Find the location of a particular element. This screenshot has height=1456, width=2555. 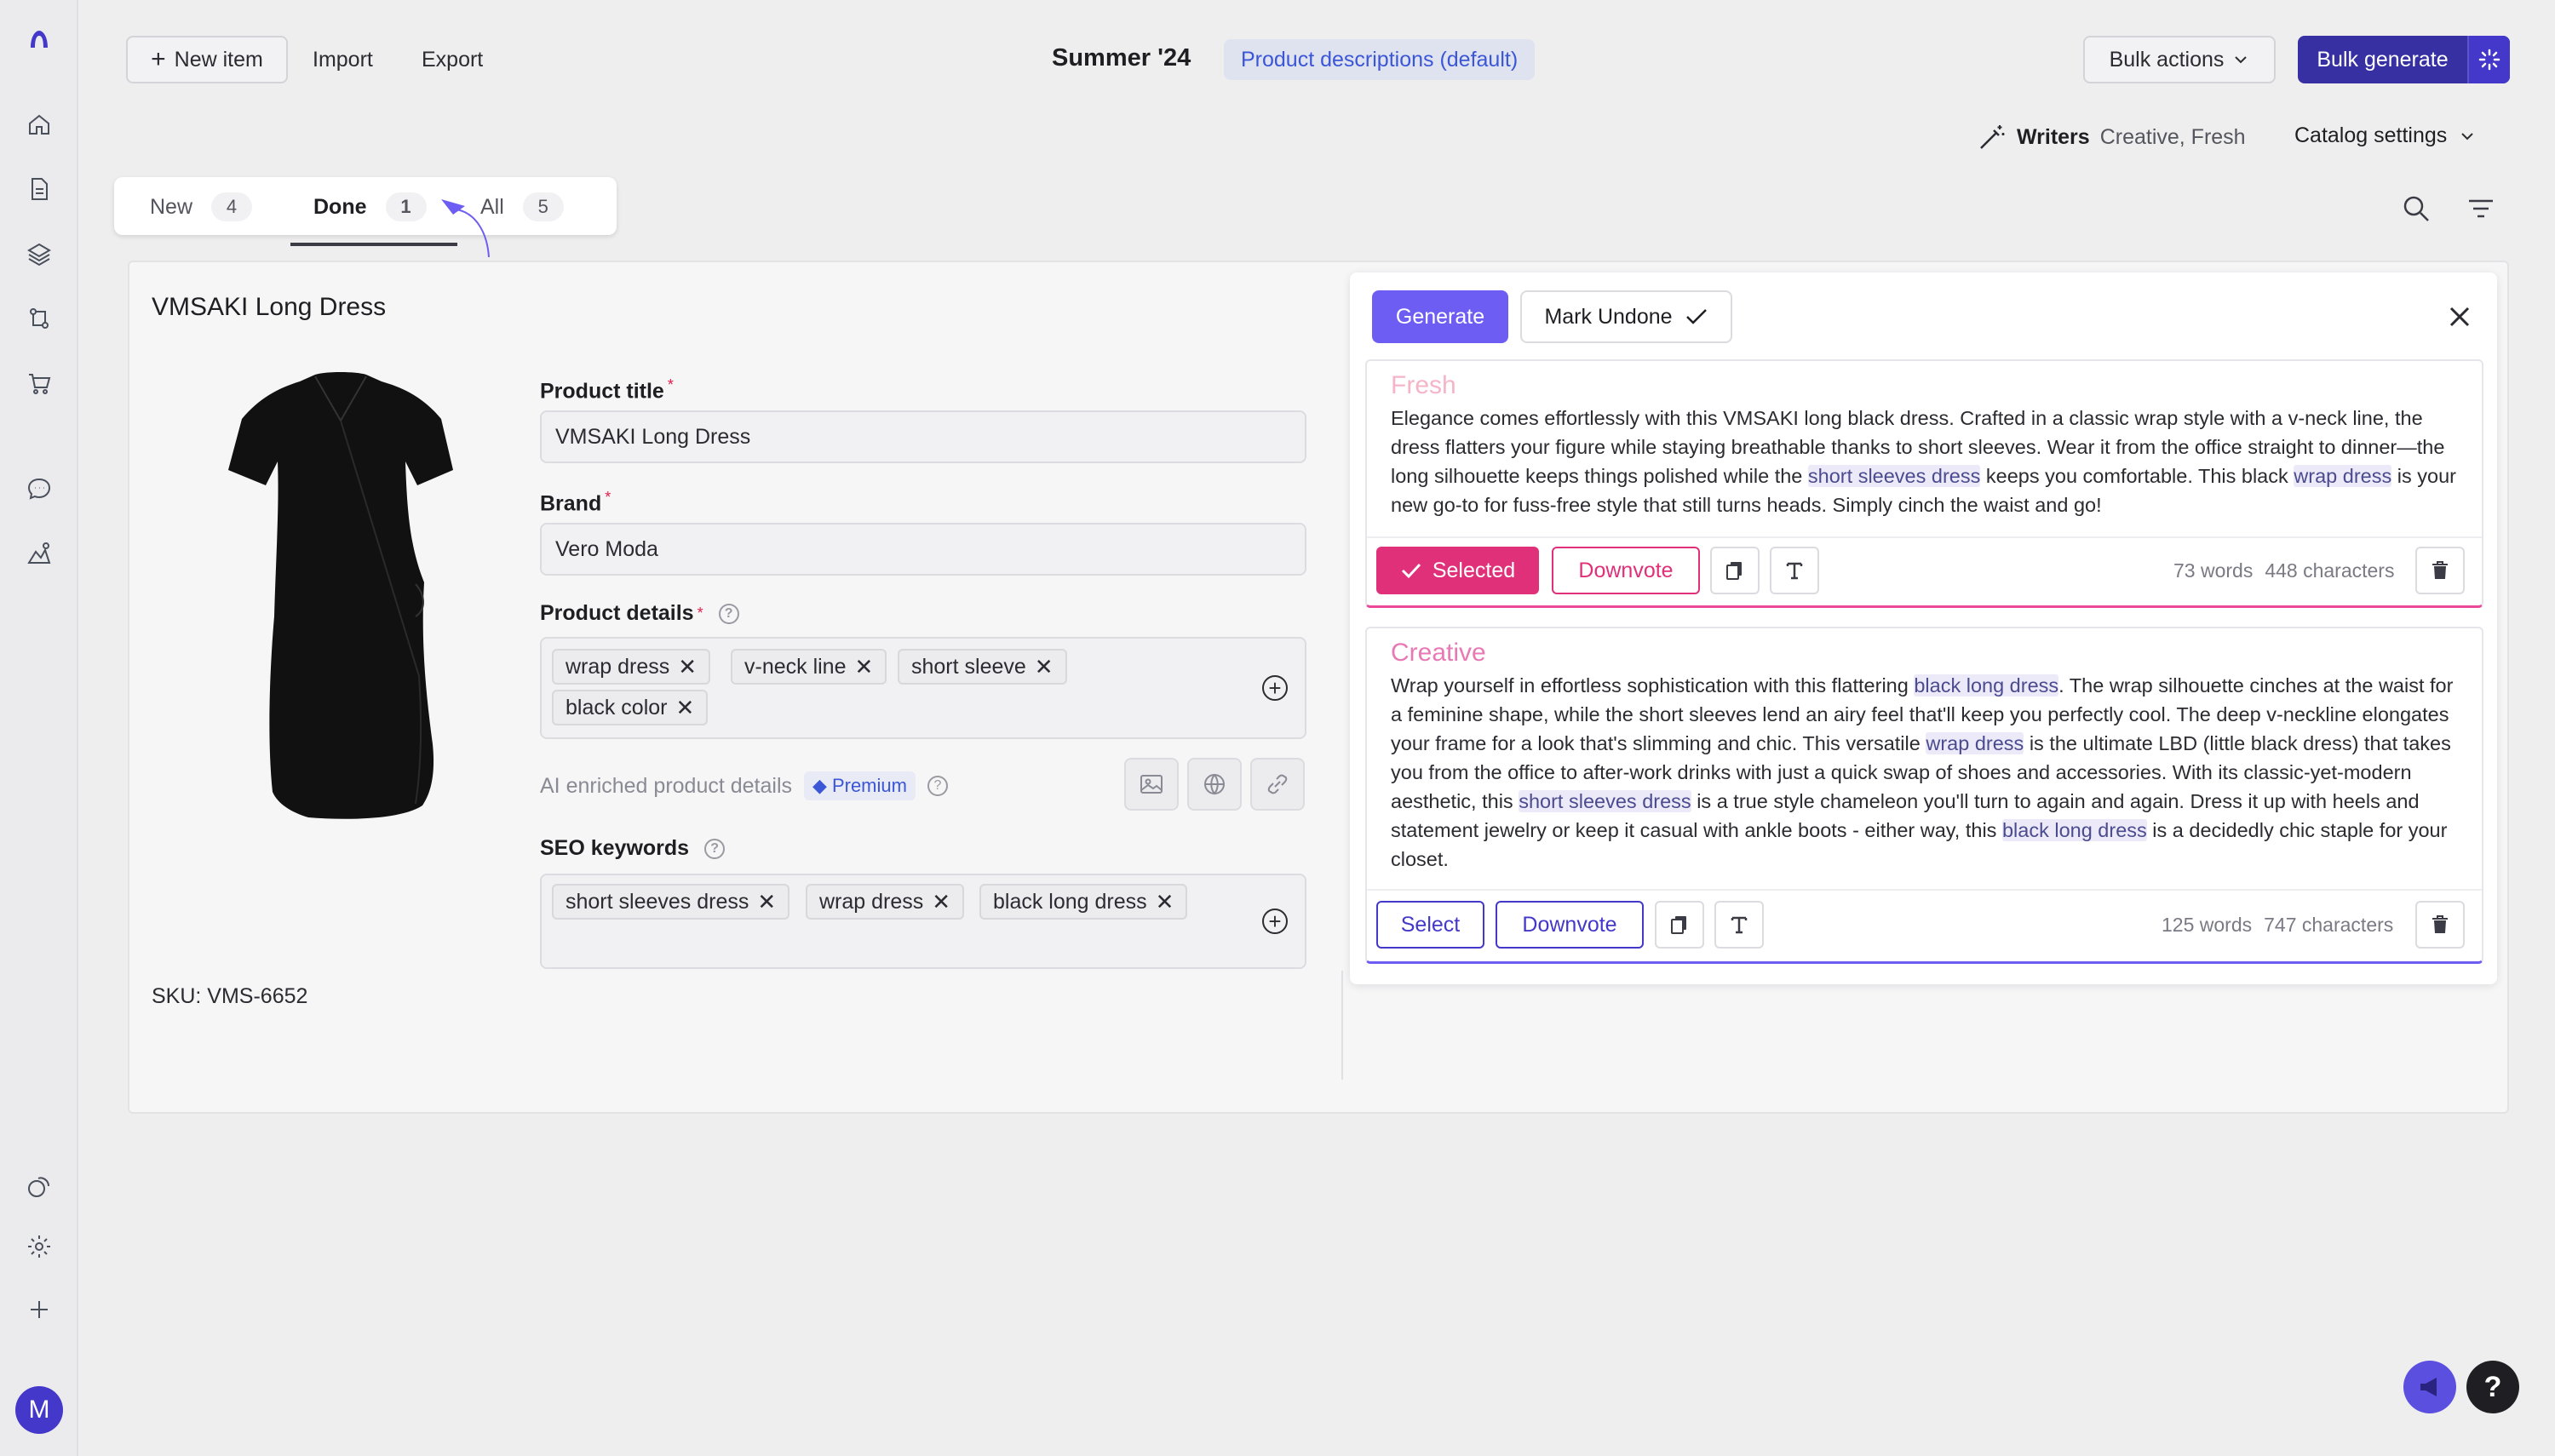

bulk-generate-button: Bulk generate is located at coordinates (2404, 59).